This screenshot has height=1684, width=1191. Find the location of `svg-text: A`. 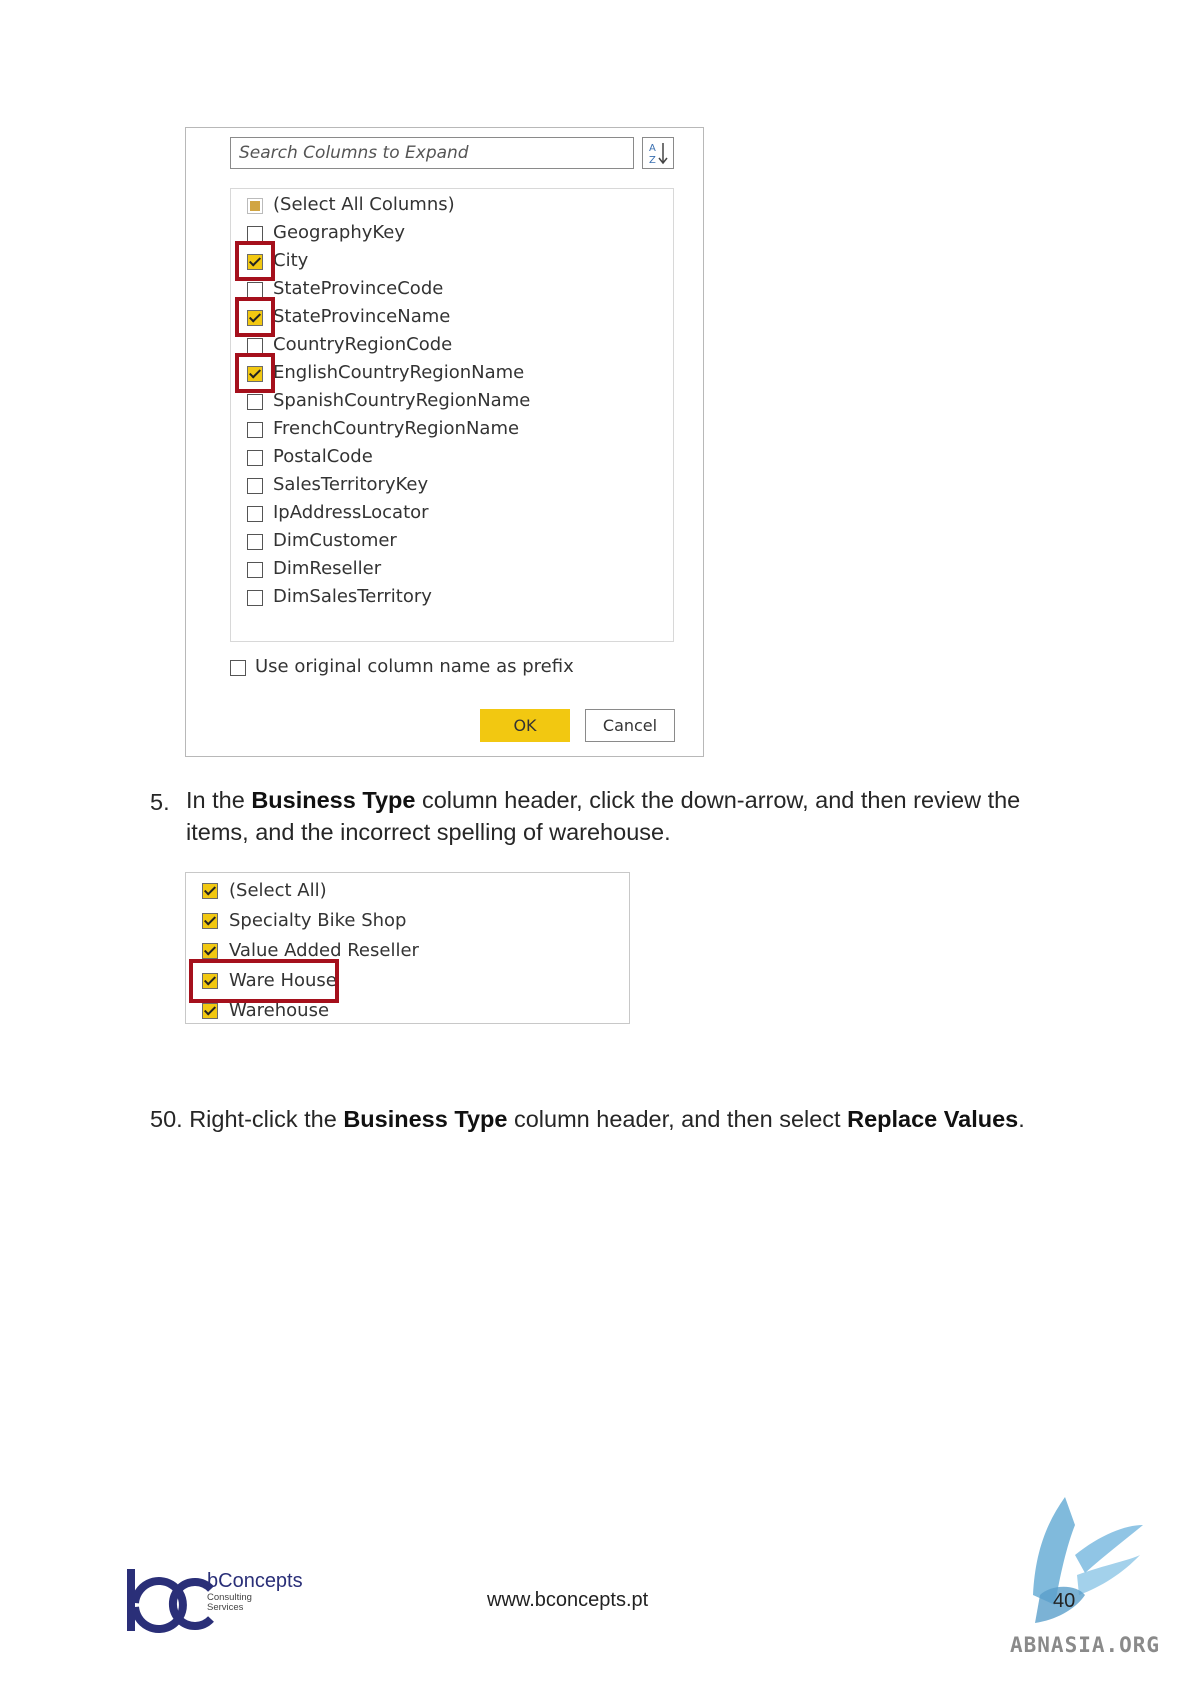

svg-text: A is located at coordinates (652, 148).